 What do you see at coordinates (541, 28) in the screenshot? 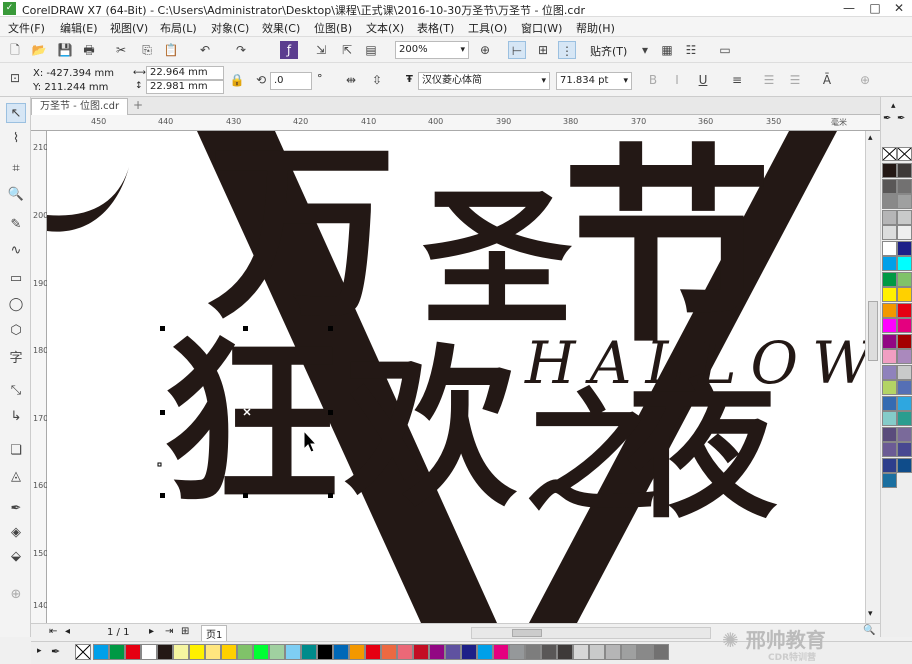
I see `menu-window: 窗口(W)` at bounding box center [541, 28].